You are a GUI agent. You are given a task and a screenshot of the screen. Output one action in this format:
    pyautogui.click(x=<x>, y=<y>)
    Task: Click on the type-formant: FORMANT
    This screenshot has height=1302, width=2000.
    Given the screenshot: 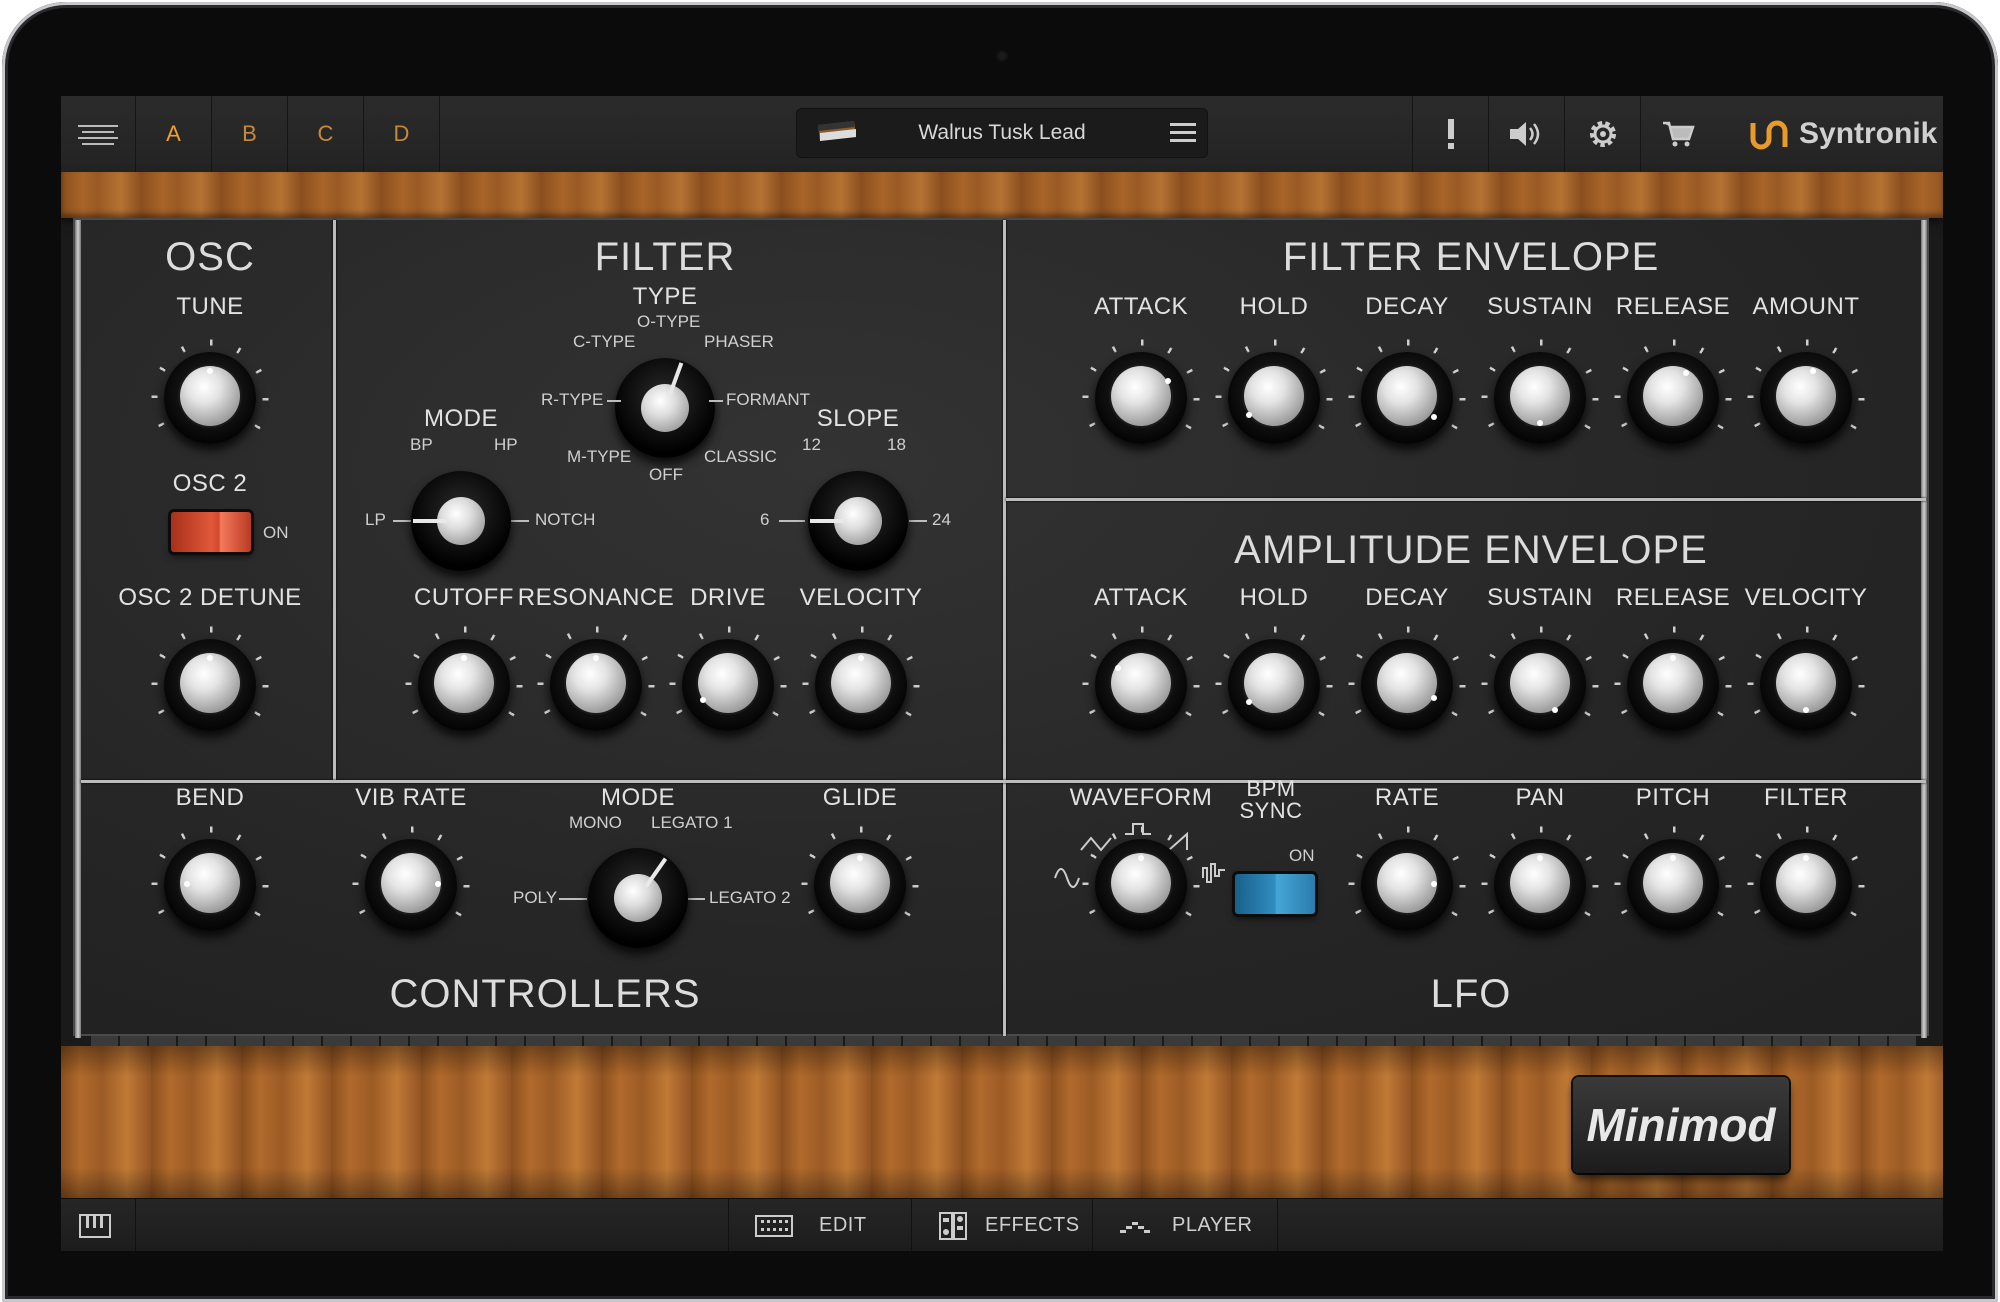 What is the action you would take?
    pyautogui.click(x=768, y=399)
    